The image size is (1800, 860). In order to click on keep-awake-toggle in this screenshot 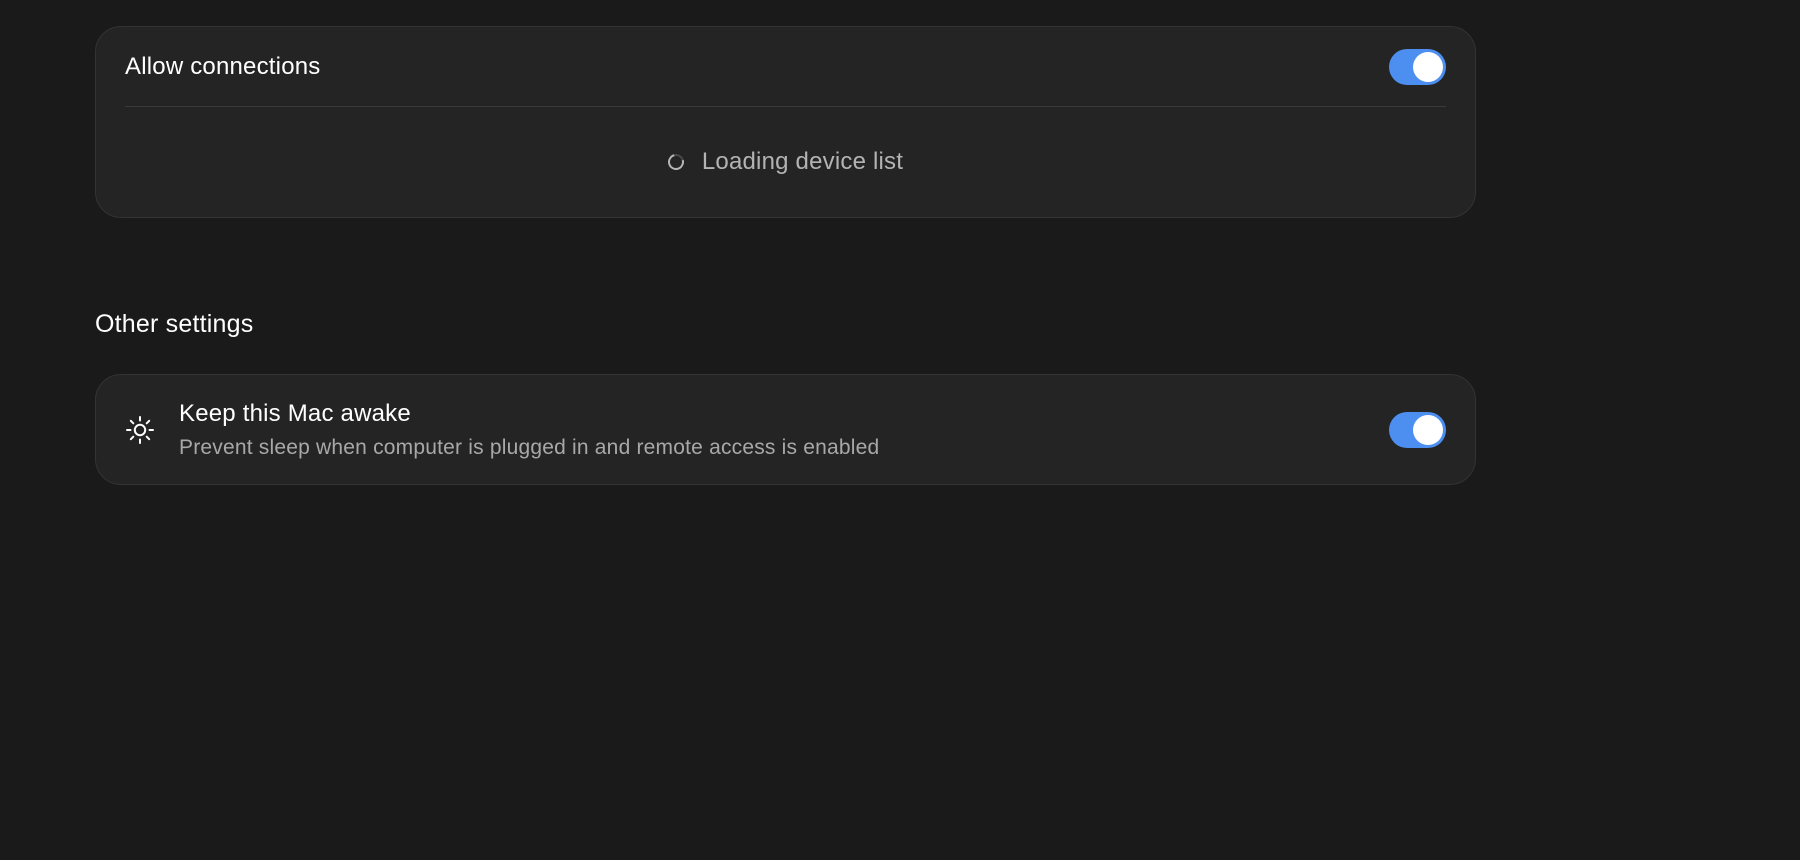, I will do `click(1417, 429)`.